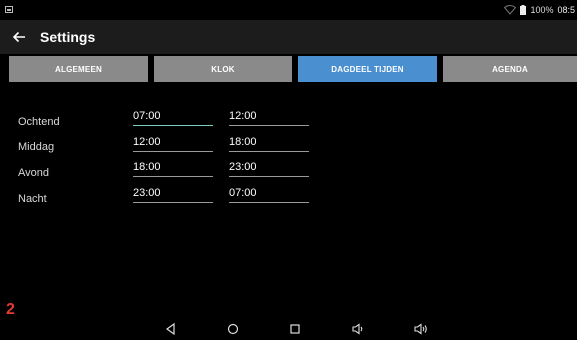 The width and height of the screenshot is (577, 340). I want to click on tab-dagdeel-tijden: DAGDEEL TIJDEN, so click(367, 69).